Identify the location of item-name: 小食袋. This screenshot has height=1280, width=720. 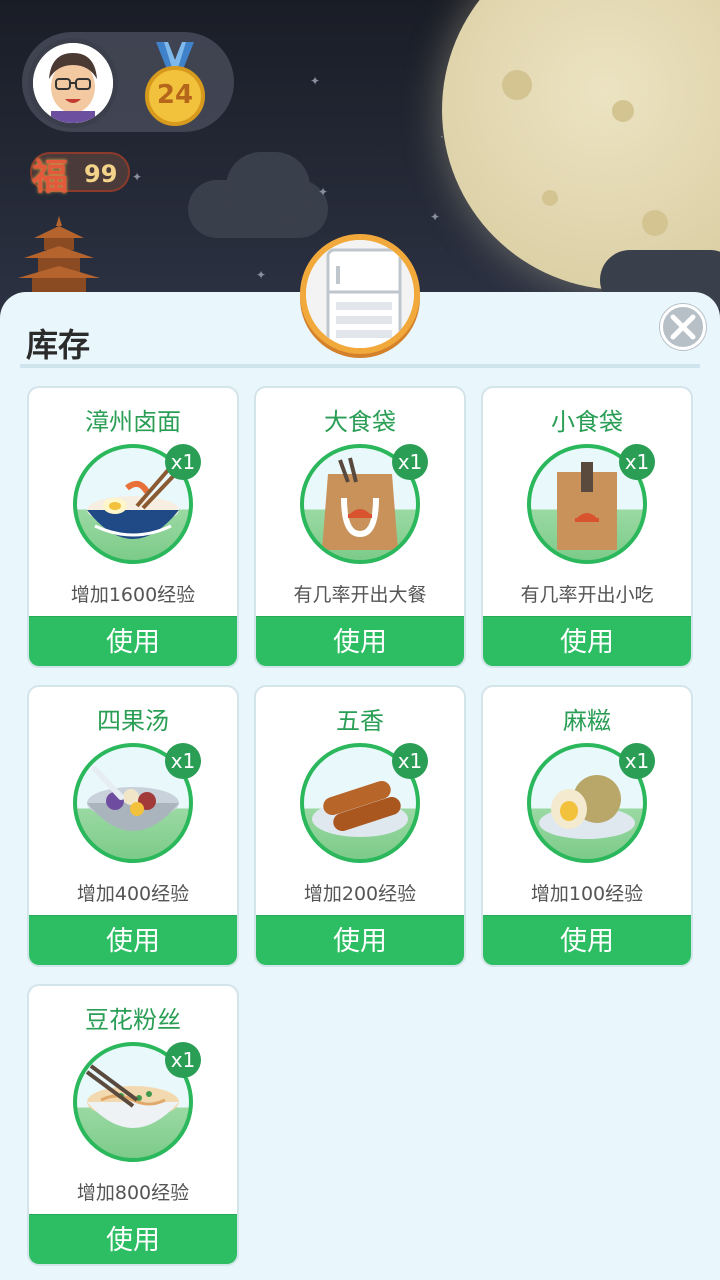
(587, 422).